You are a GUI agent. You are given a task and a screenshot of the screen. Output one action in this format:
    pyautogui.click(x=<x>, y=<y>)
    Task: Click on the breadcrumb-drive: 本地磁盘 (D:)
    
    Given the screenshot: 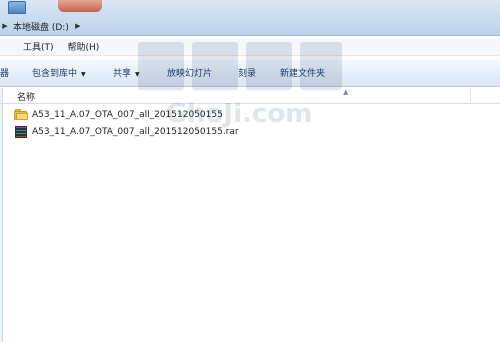 What is the action you would take?
    pyautogui.click(x=41, y=26)
    